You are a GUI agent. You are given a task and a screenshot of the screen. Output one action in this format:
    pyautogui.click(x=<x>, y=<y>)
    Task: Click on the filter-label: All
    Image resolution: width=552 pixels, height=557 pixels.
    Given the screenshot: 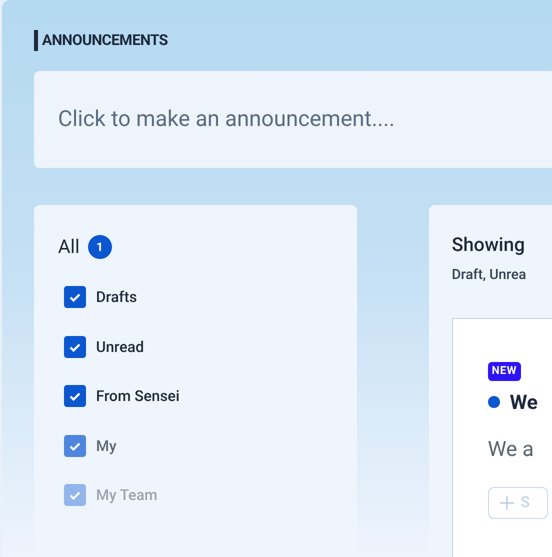 What is the action you would take?
    pyautogui.click(x=69, y=247)
    